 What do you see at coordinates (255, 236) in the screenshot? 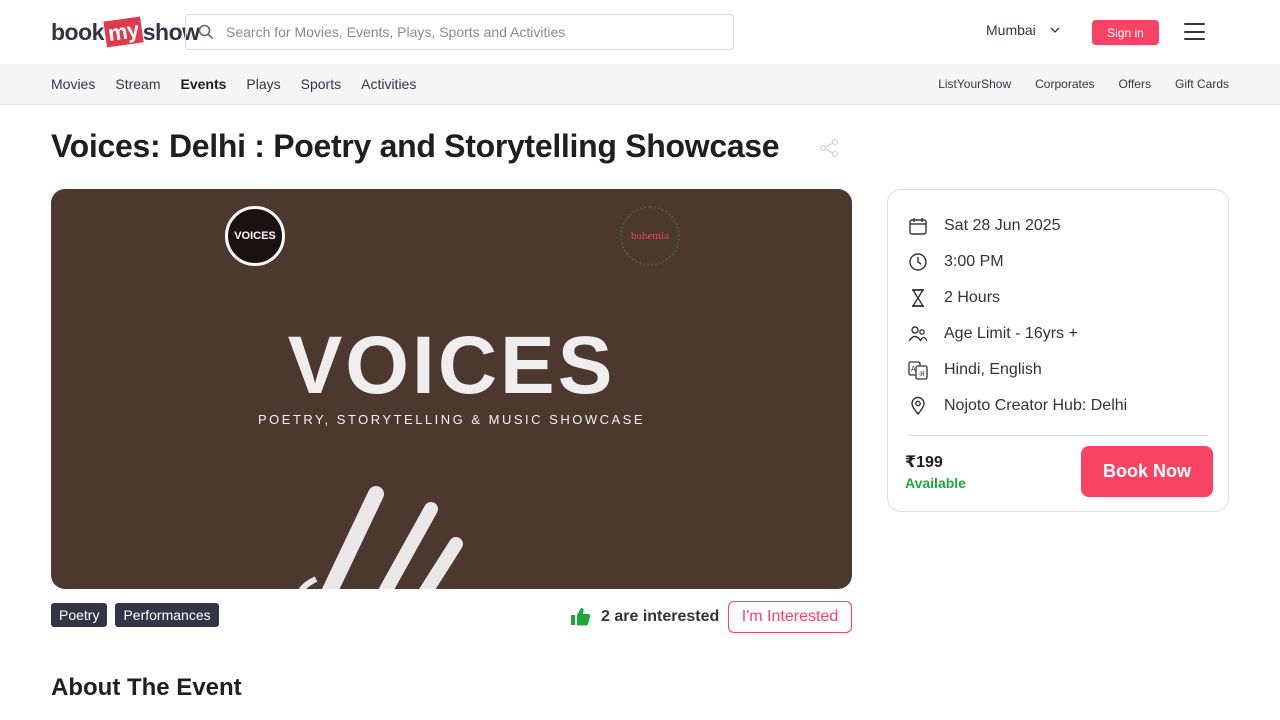
I see `voices-logo-badge: VOICES` at bounding box center [255, 236].